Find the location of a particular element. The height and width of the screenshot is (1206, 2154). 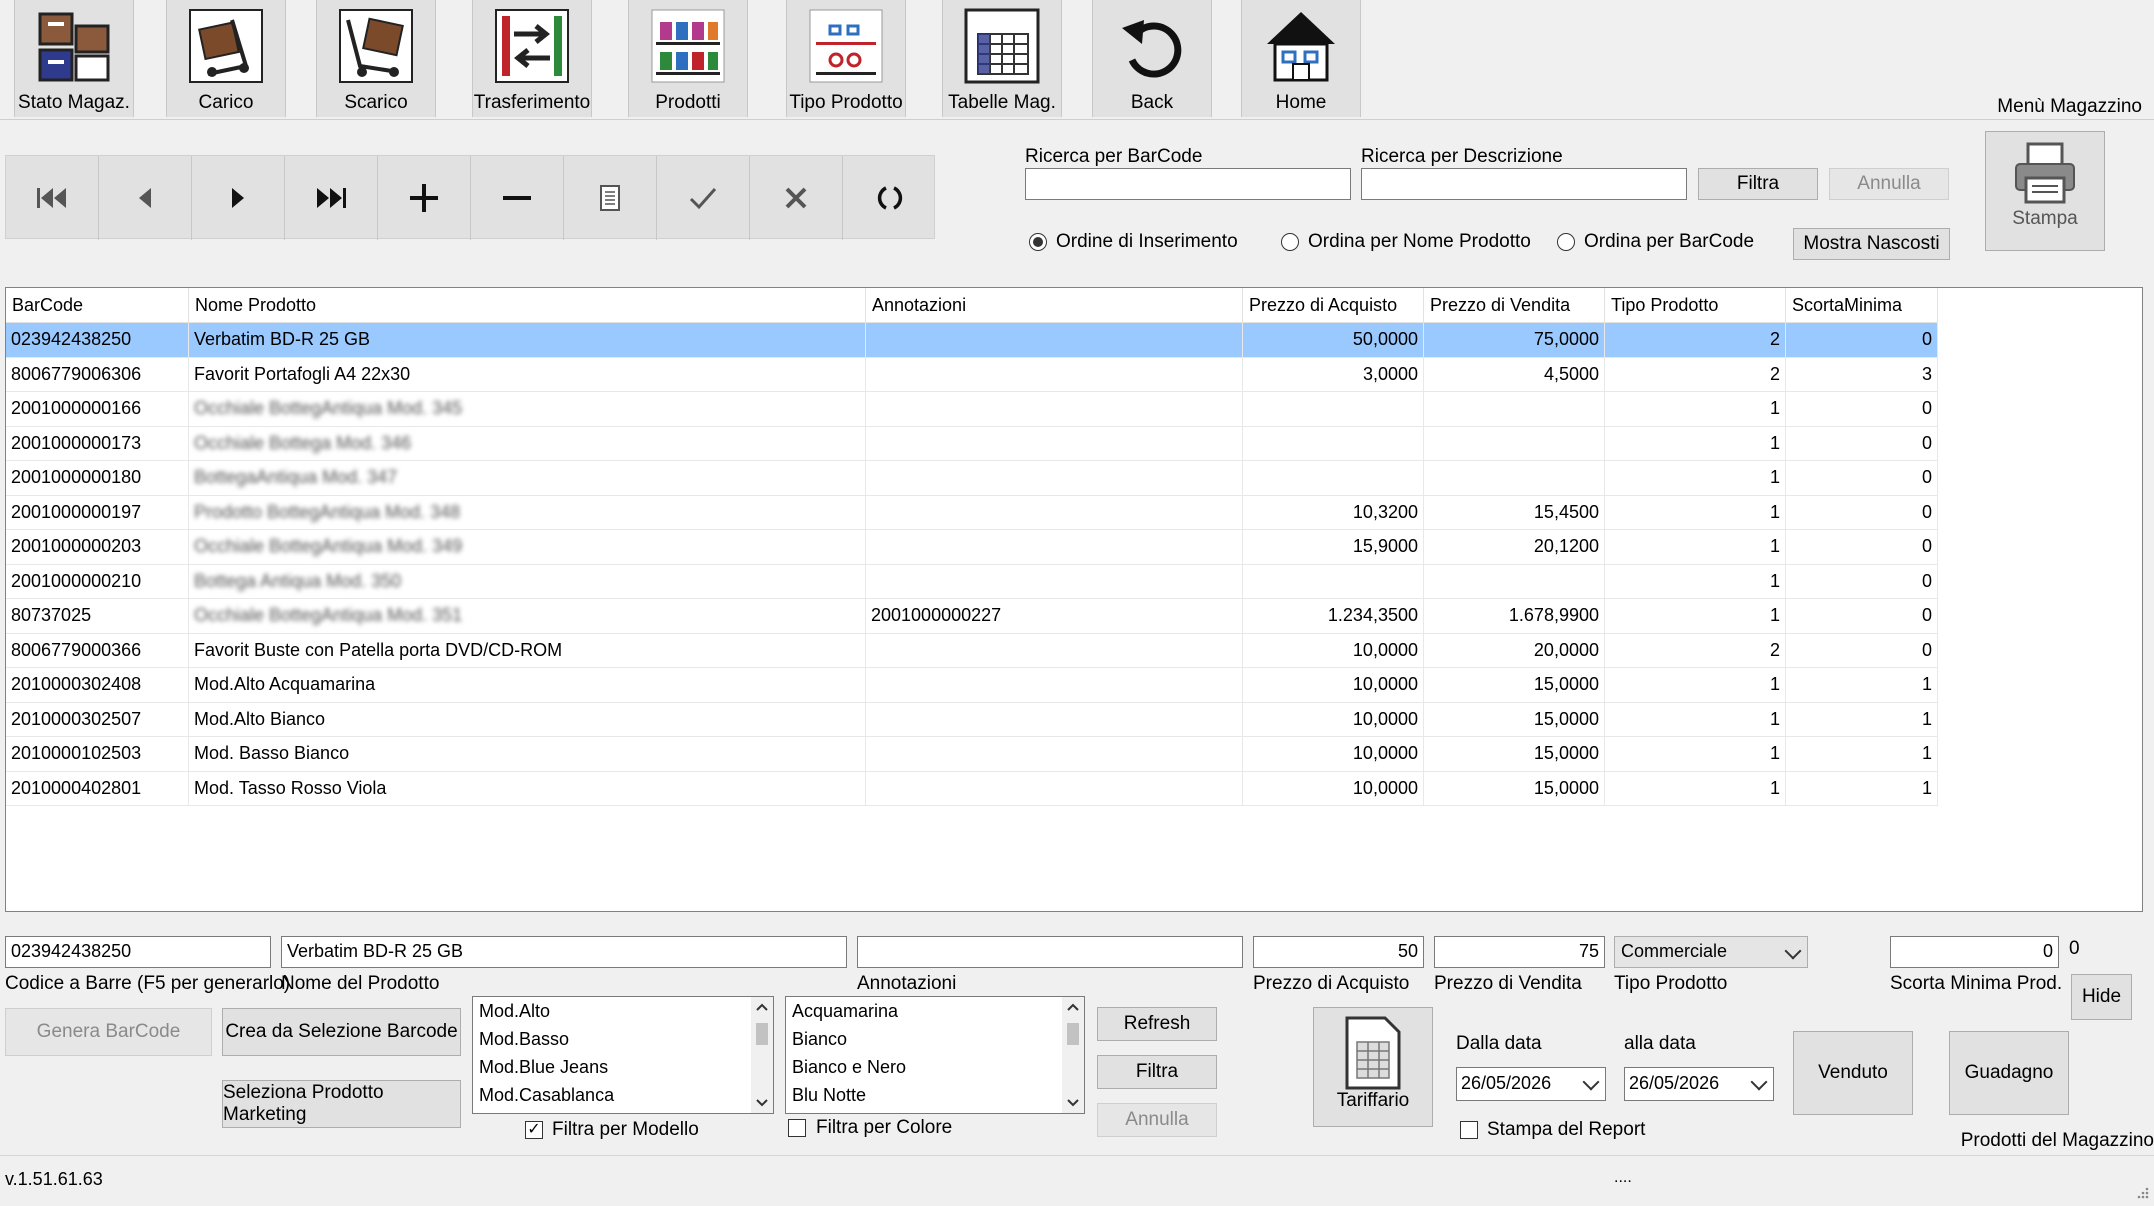

last-record-button is located at coordinates (331, 198).